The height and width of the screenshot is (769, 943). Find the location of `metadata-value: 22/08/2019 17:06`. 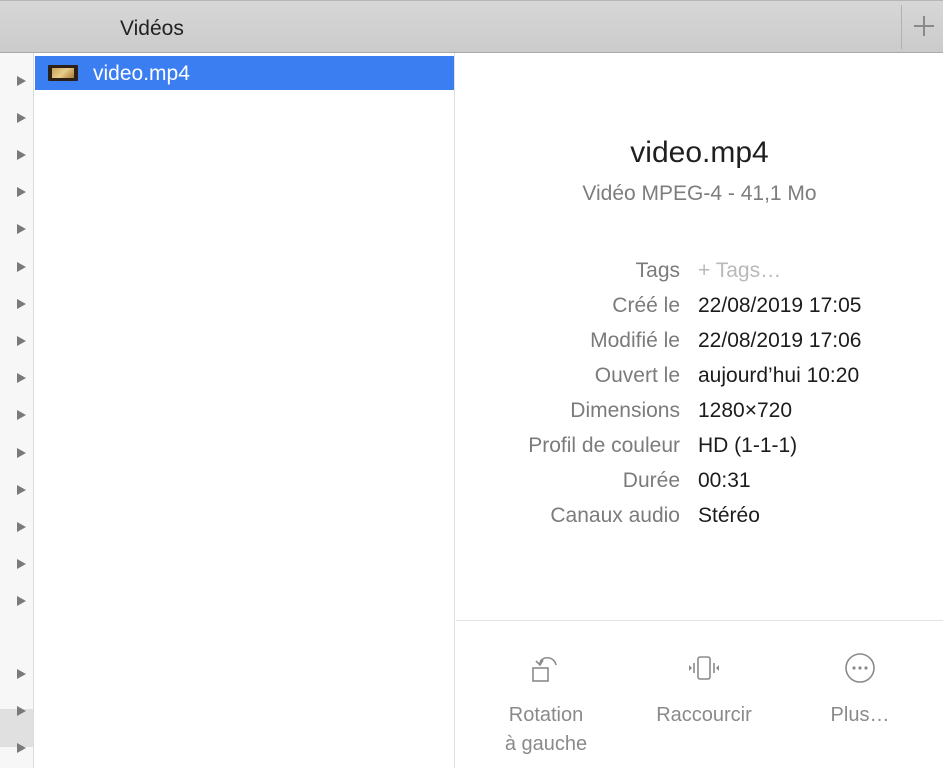

metadata-value: 22/08/2019 17:06 is located at coordinates (780, 340).